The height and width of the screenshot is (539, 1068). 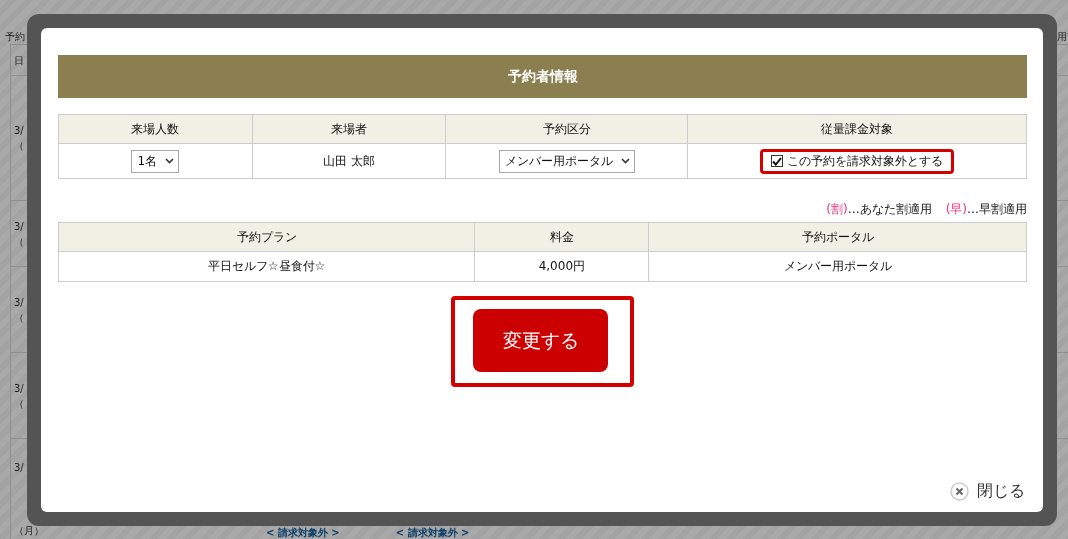 What do you see at coordinates (865, 161) in the screenshot?
I see `checkbox-label: この予約を請求対象外とする` at bounding box center [865, 161].